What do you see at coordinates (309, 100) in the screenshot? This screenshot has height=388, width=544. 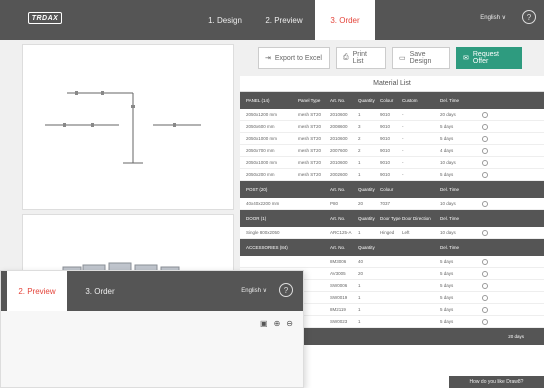 I see `column-header: Panel Type` at bounding box center [309, 100].